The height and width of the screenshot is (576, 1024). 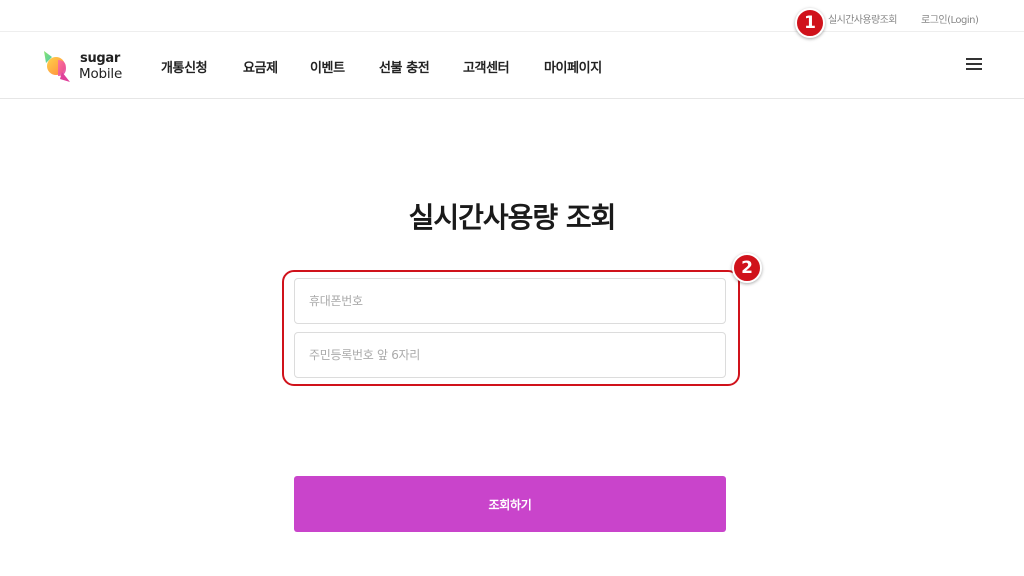 I want to click on annotation-badge-2: 2, so click(x=747, y=268).